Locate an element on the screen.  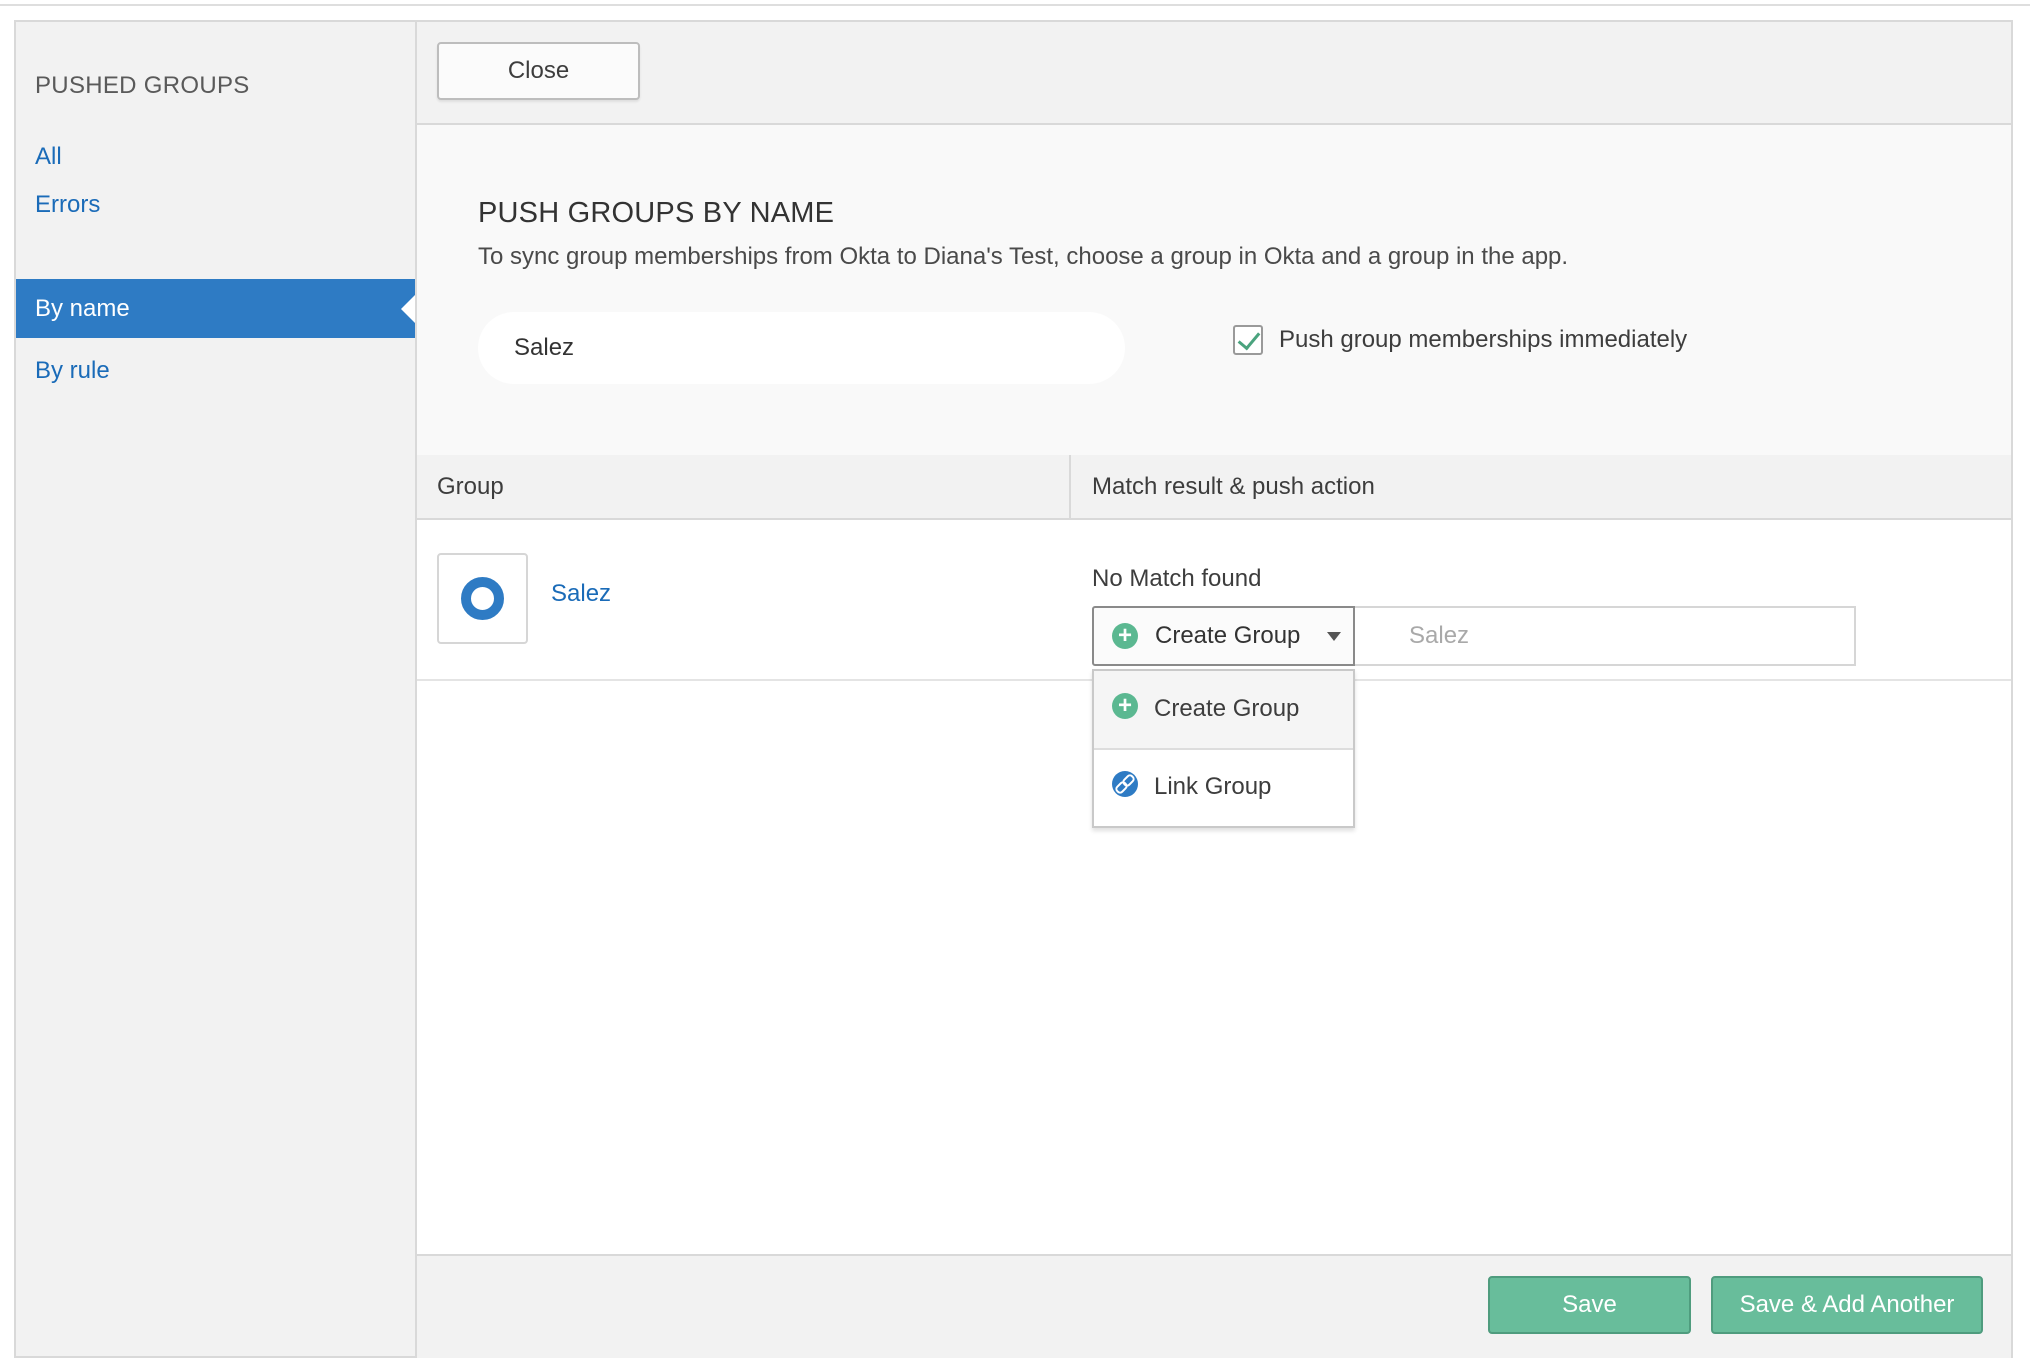
push-action-select: + Create Group is located at coordinates (1223, 636).